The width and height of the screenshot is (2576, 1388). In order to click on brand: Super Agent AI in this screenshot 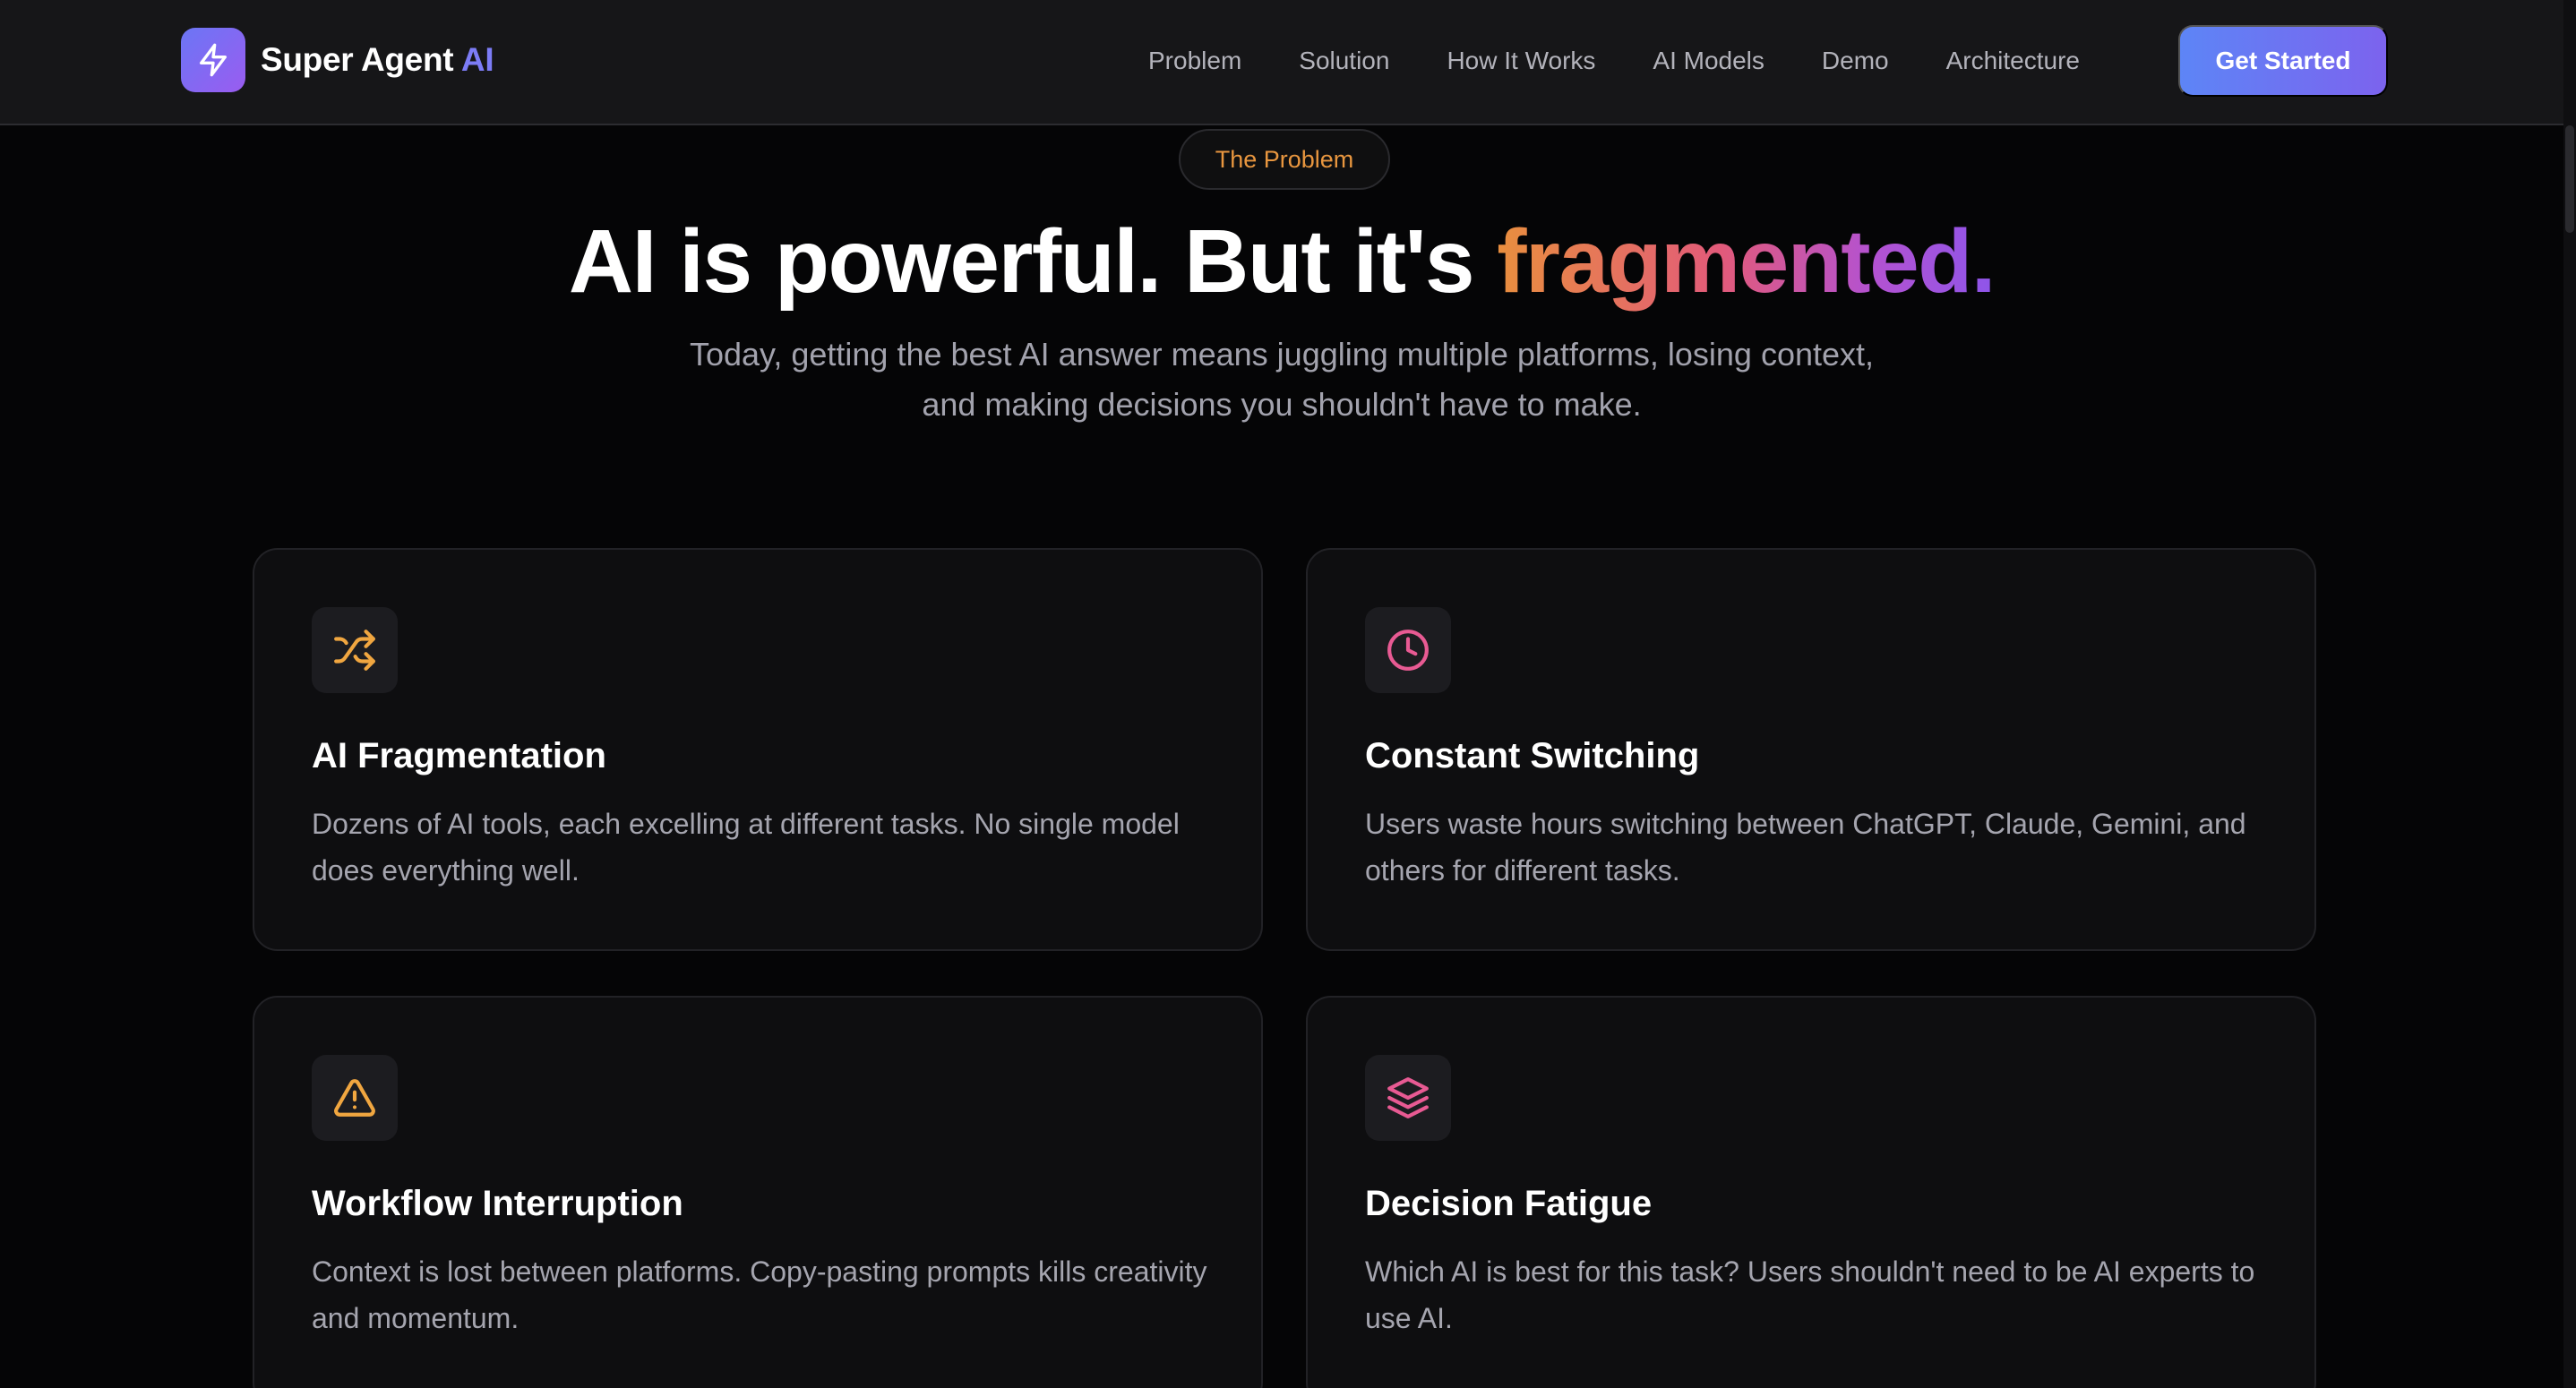, I will do `click(337, 60)`.